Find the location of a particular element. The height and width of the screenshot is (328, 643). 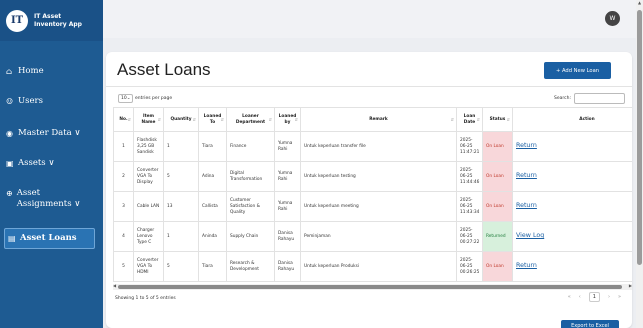

table-horizontal-scrollbar: ◀ ▶ is located at coordinates (372, 286).